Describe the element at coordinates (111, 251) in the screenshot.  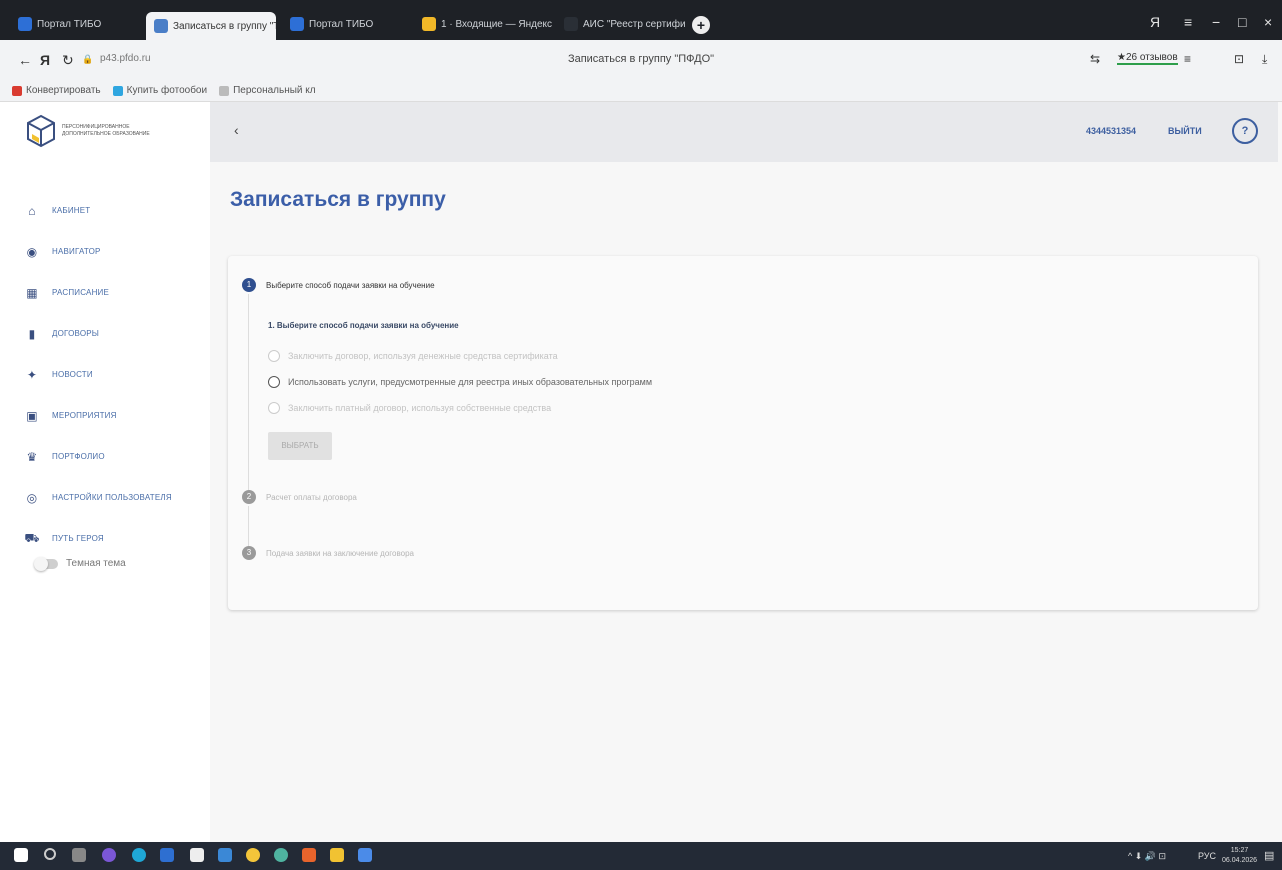
I see `sidebar-item-navigator: ◉ Навигатор` at that location.